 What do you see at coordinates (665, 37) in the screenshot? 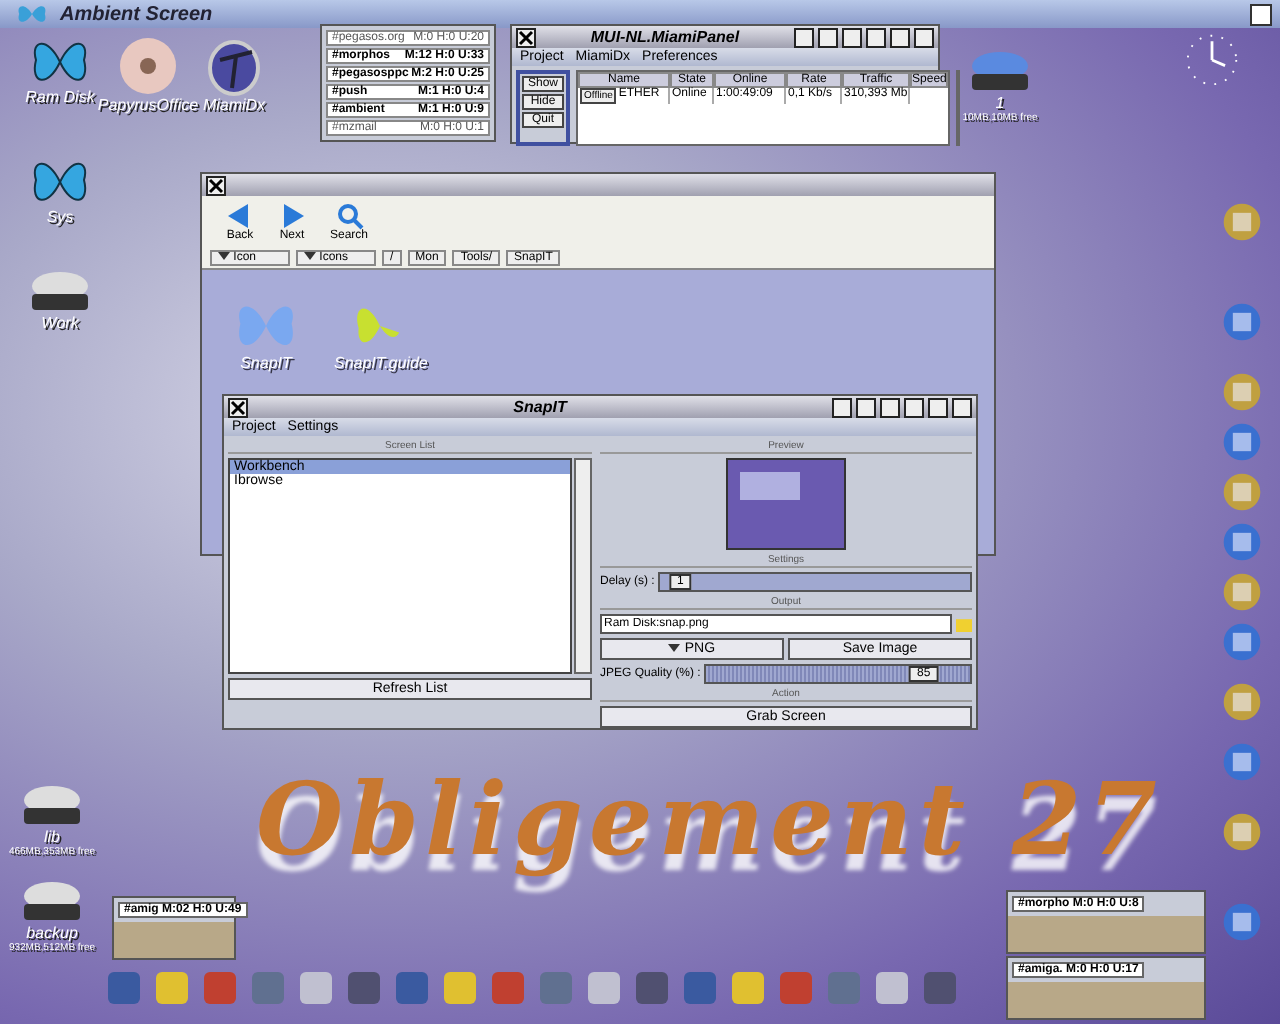
I see `window-title: MUI-NL.MiamiPanel` at bounding box center [665, 37].